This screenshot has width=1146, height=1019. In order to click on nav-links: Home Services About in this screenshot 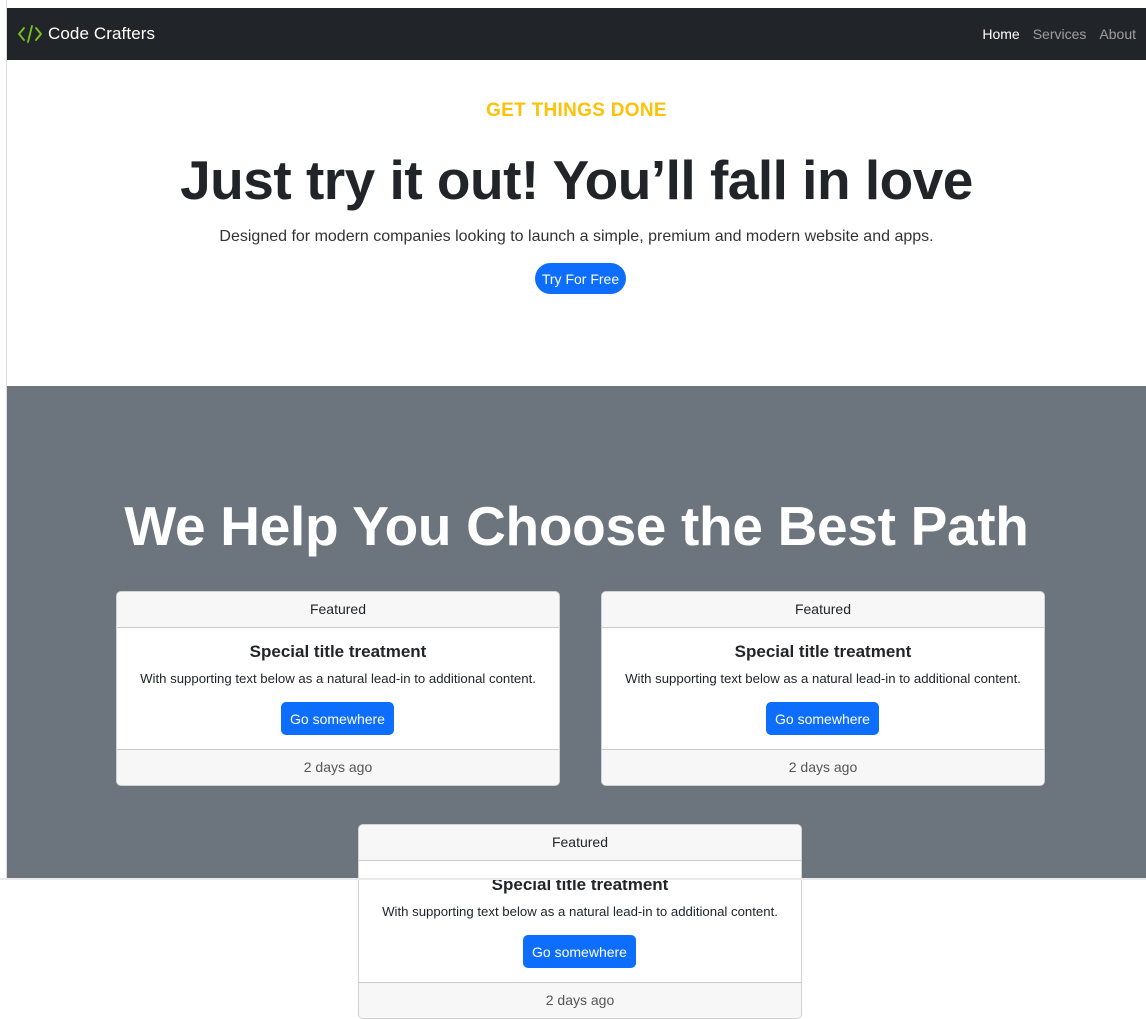, I will do `click(1052, 34)`.